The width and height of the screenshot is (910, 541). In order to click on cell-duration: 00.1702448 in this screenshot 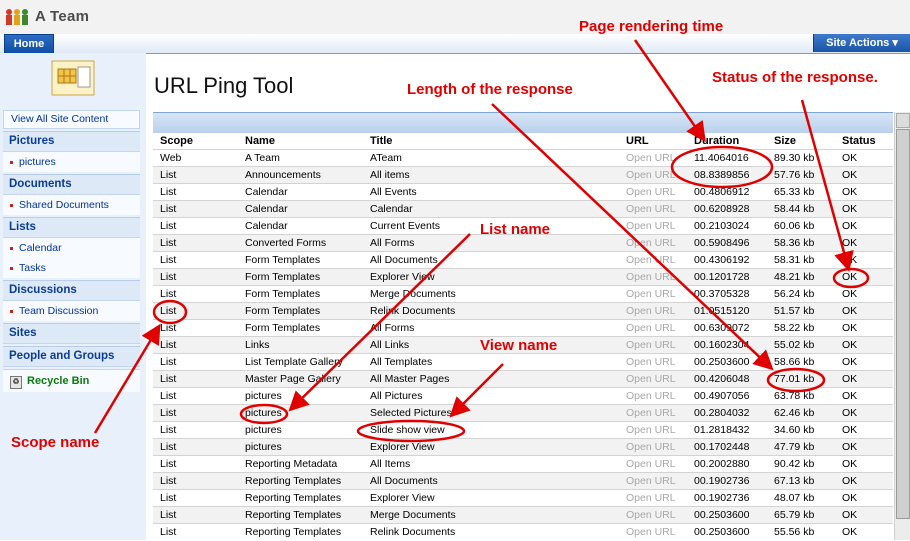, I will do `click(727, 447)`.